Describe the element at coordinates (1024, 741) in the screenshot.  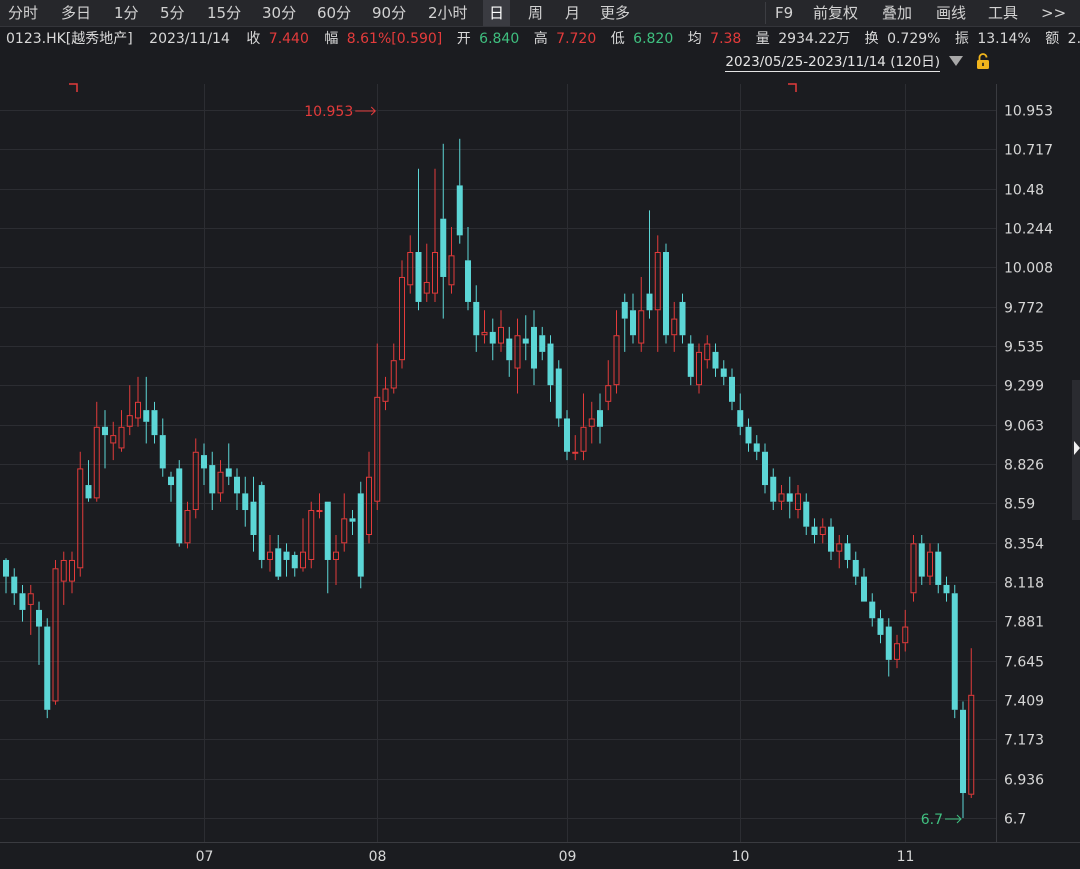
I see `y-tick-label: 7.173` at that location.